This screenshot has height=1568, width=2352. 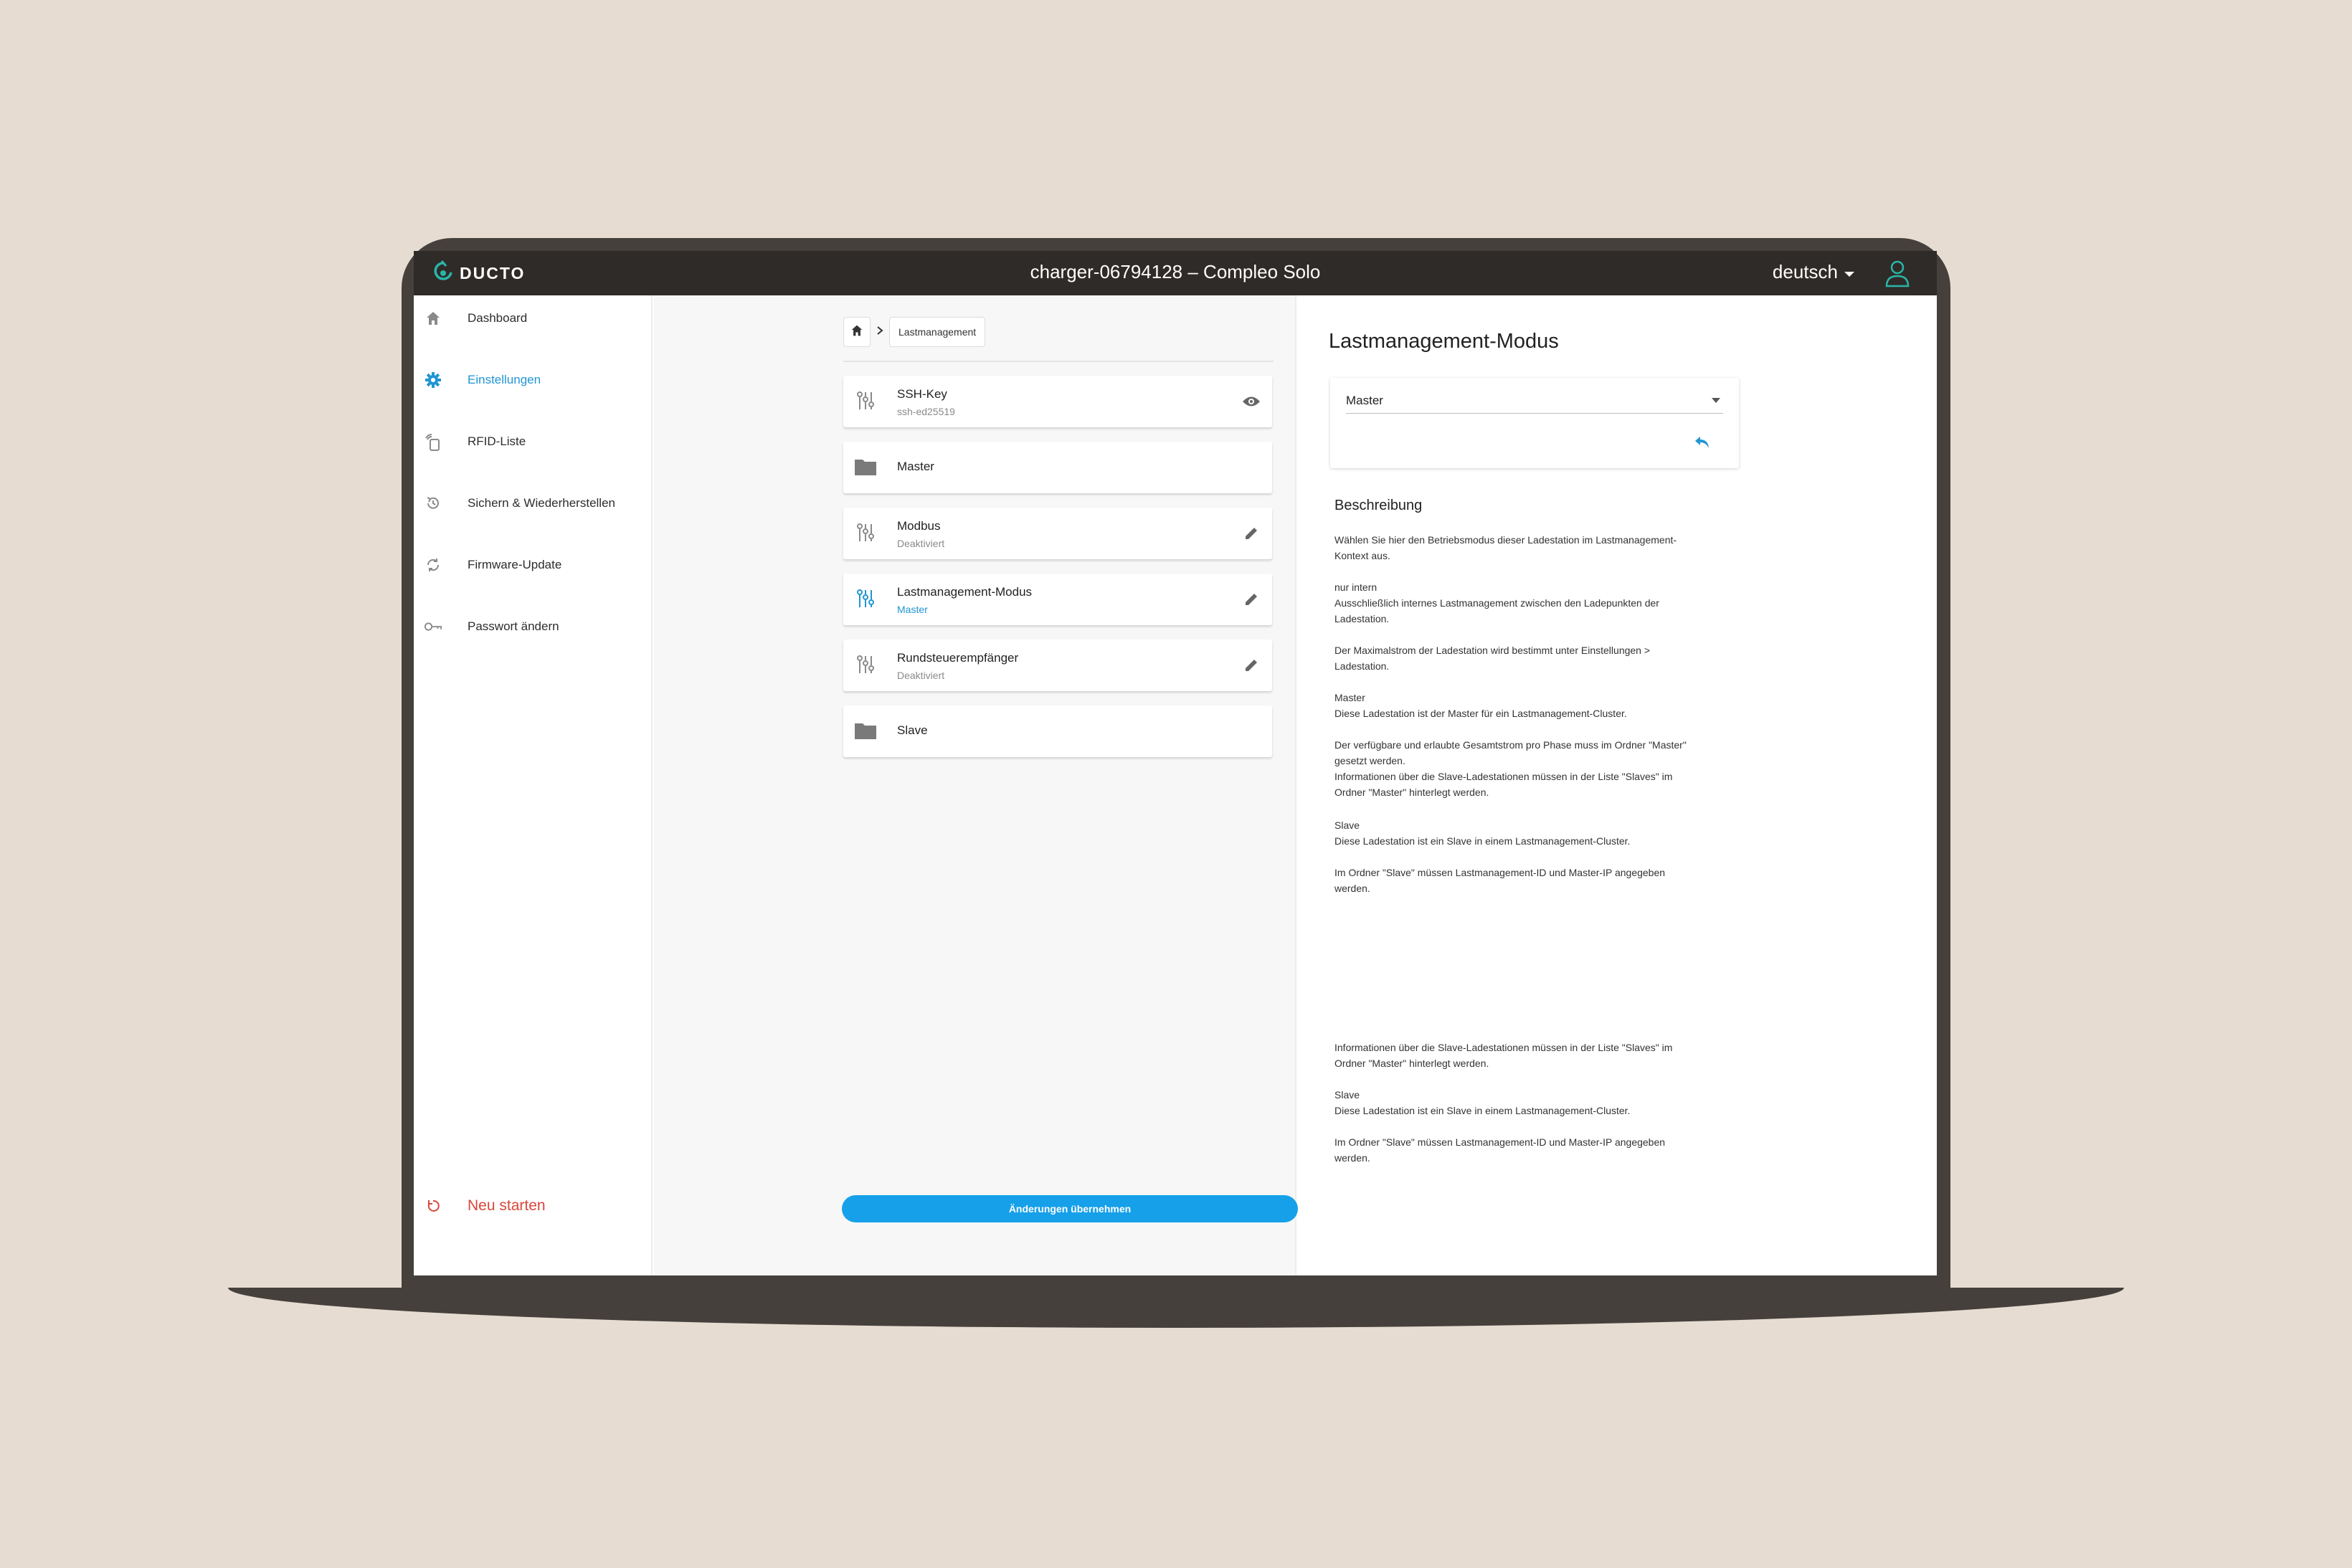 What do you see at coordinates (533, 318) in the screenshot?
I see `sidebar-item-dashboard: Dashboard` at bounding box center [533, 318].